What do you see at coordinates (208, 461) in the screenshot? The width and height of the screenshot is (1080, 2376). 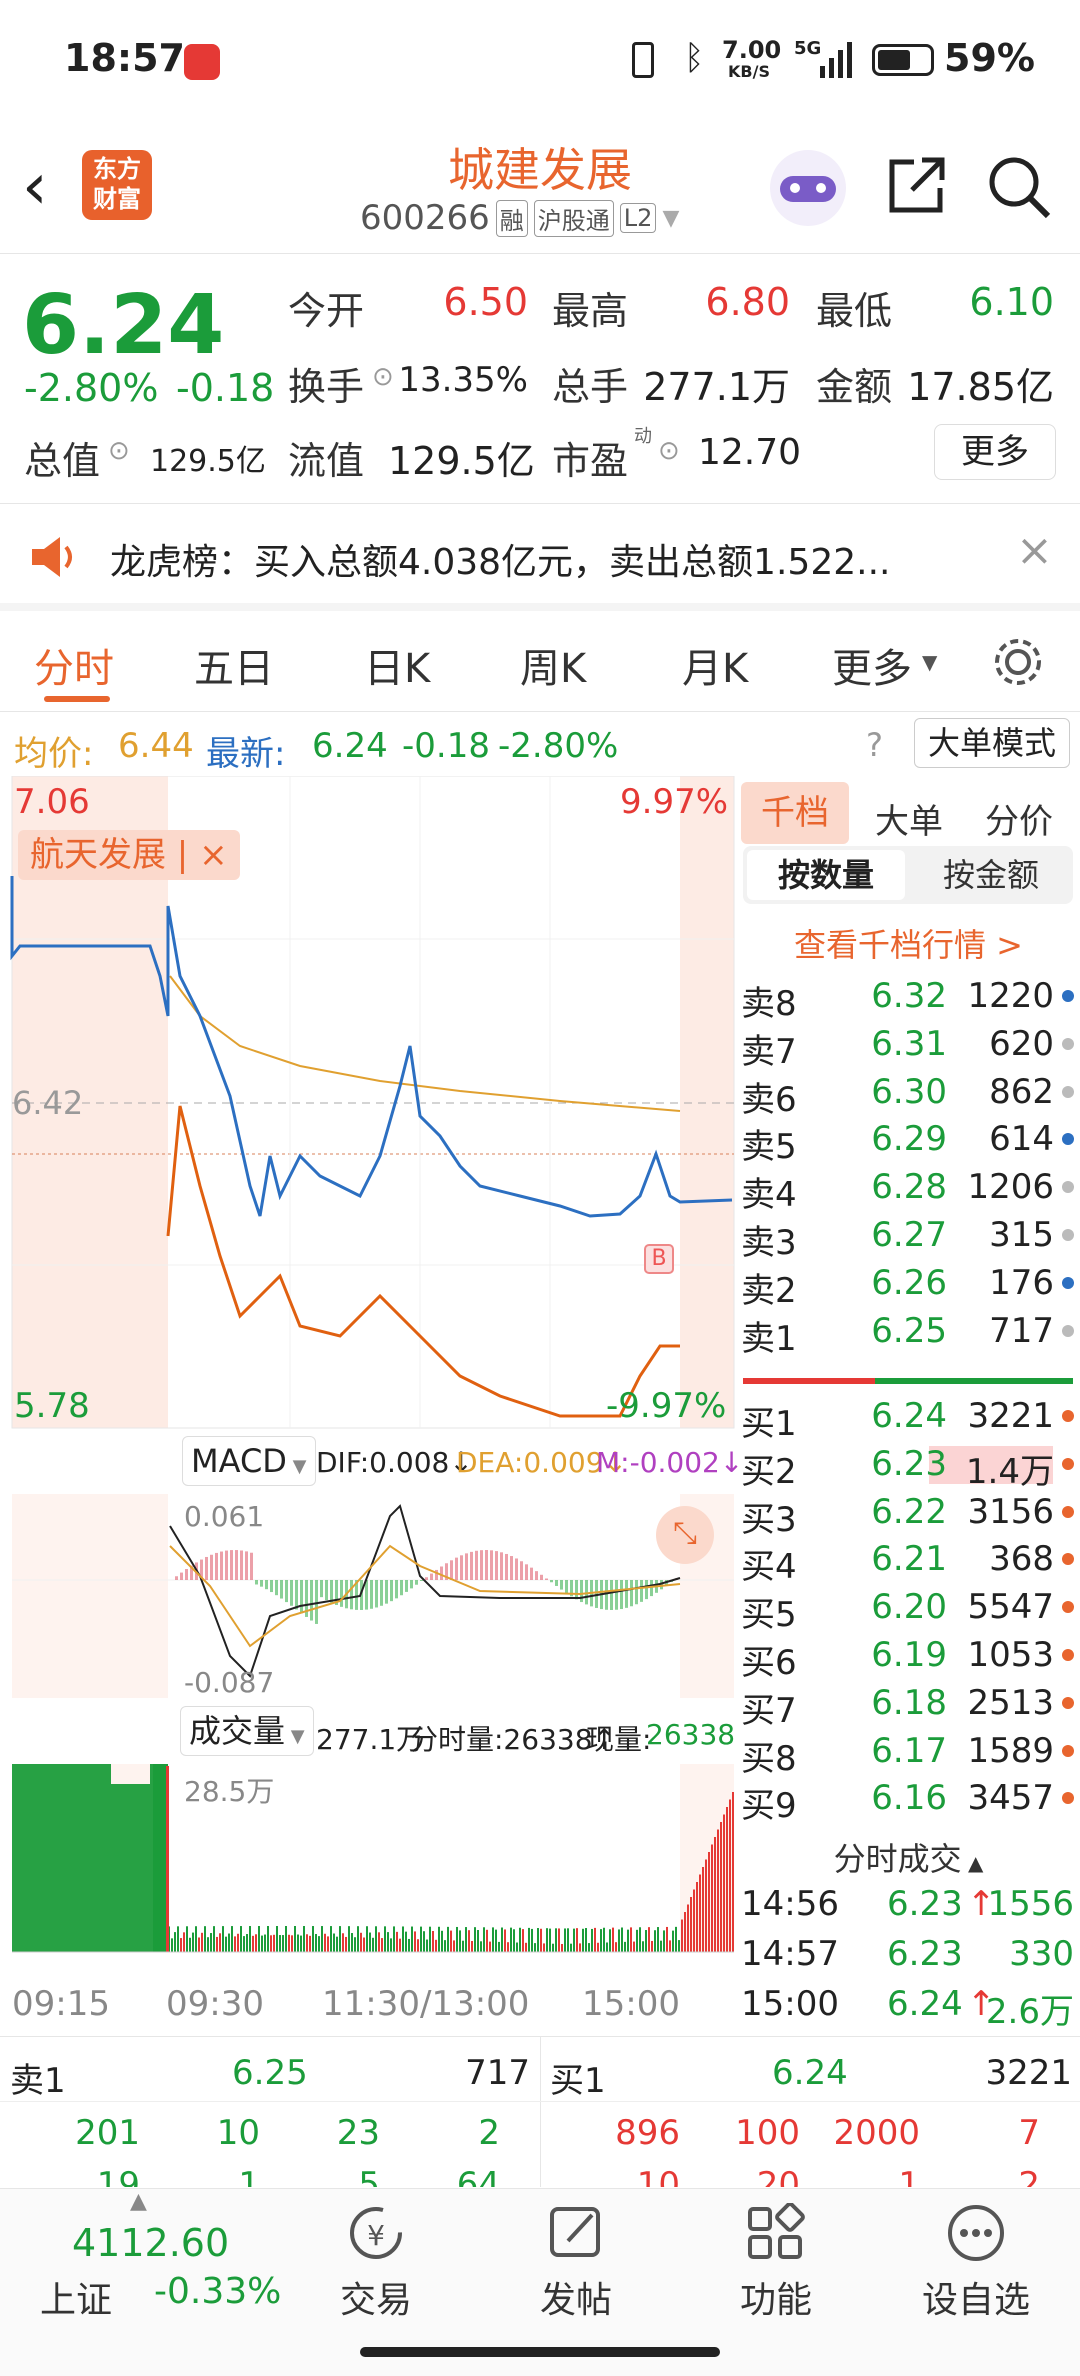 I see `mcap-value: 129.5亿` at bounding box center [208, 461].